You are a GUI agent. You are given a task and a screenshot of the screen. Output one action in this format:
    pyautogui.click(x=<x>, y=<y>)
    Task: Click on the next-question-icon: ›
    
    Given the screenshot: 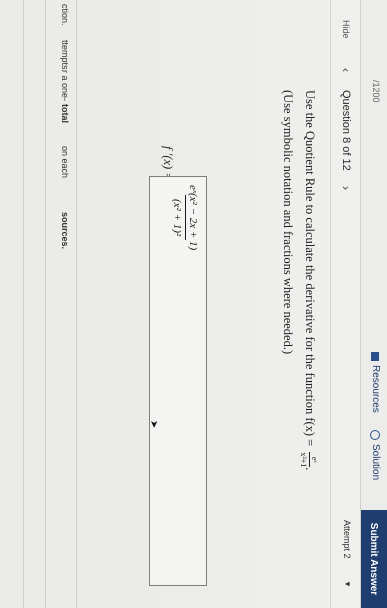 What is the action you would take?
    pyautogui.click(x=346, y=188)
    